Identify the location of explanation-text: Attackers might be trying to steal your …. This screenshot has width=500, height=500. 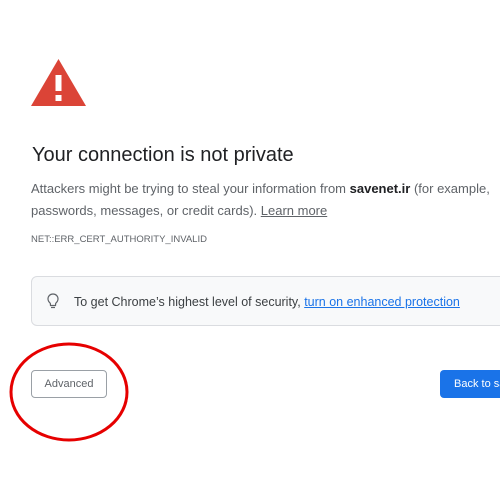
(261, 200).